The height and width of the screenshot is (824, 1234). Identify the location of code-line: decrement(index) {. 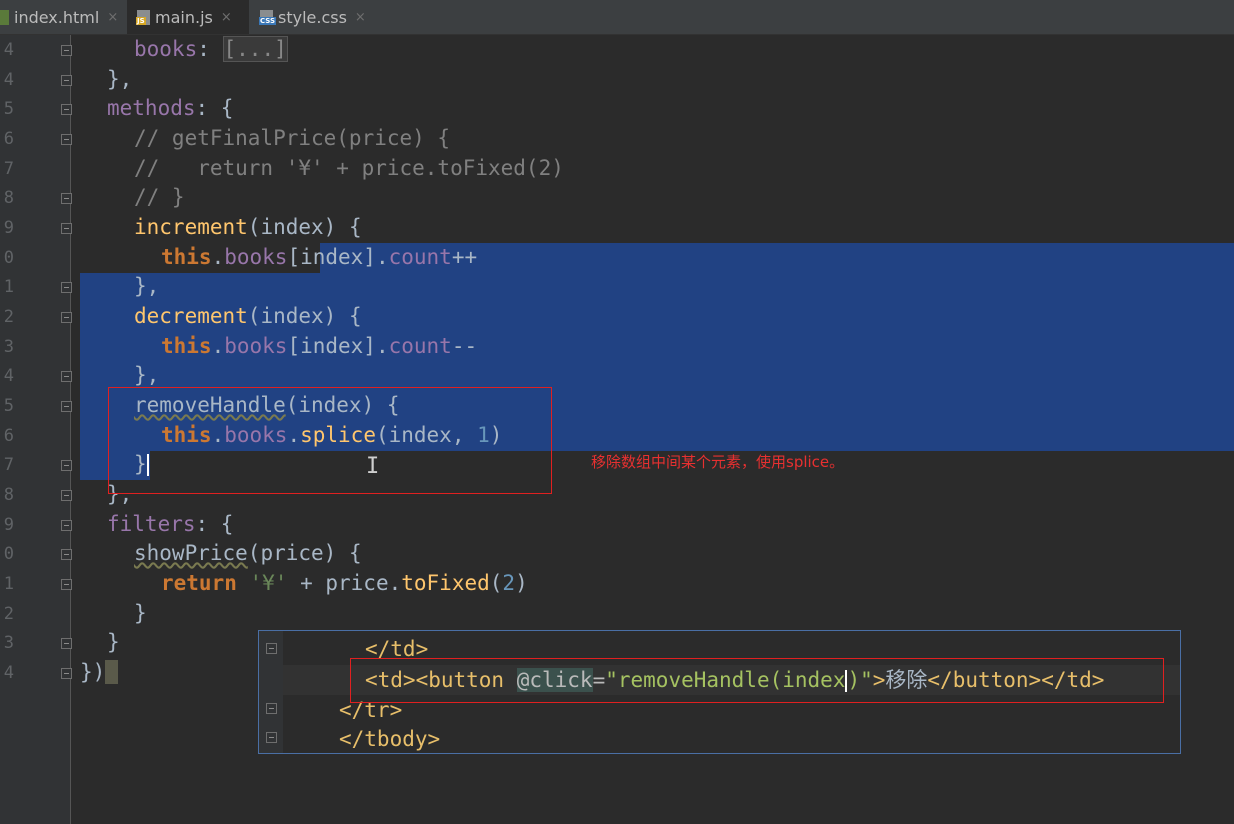
(248, 316).